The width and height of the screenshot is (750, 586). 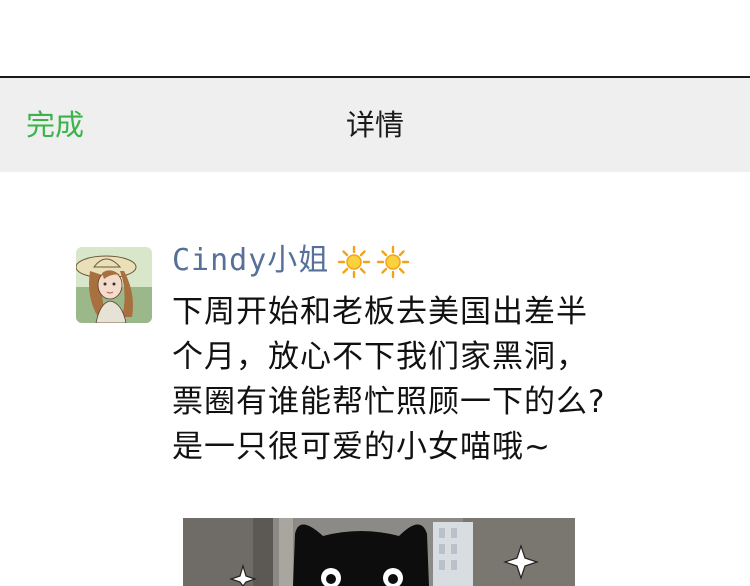 I want to click on page-title: 详情, so click(x=374, y=125).